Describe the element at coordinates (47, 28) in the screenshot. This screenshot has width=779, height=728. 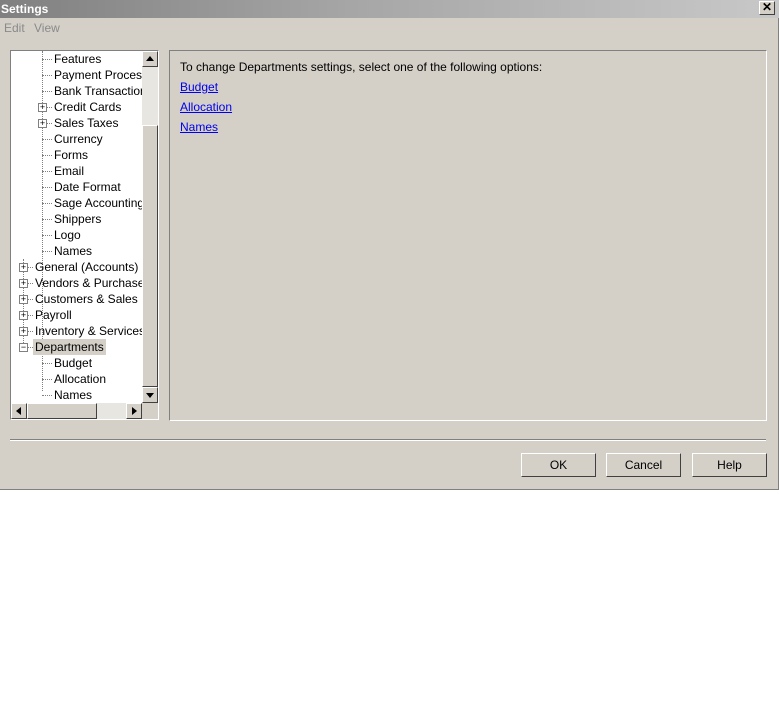
I see `menu-view: View` at that location.